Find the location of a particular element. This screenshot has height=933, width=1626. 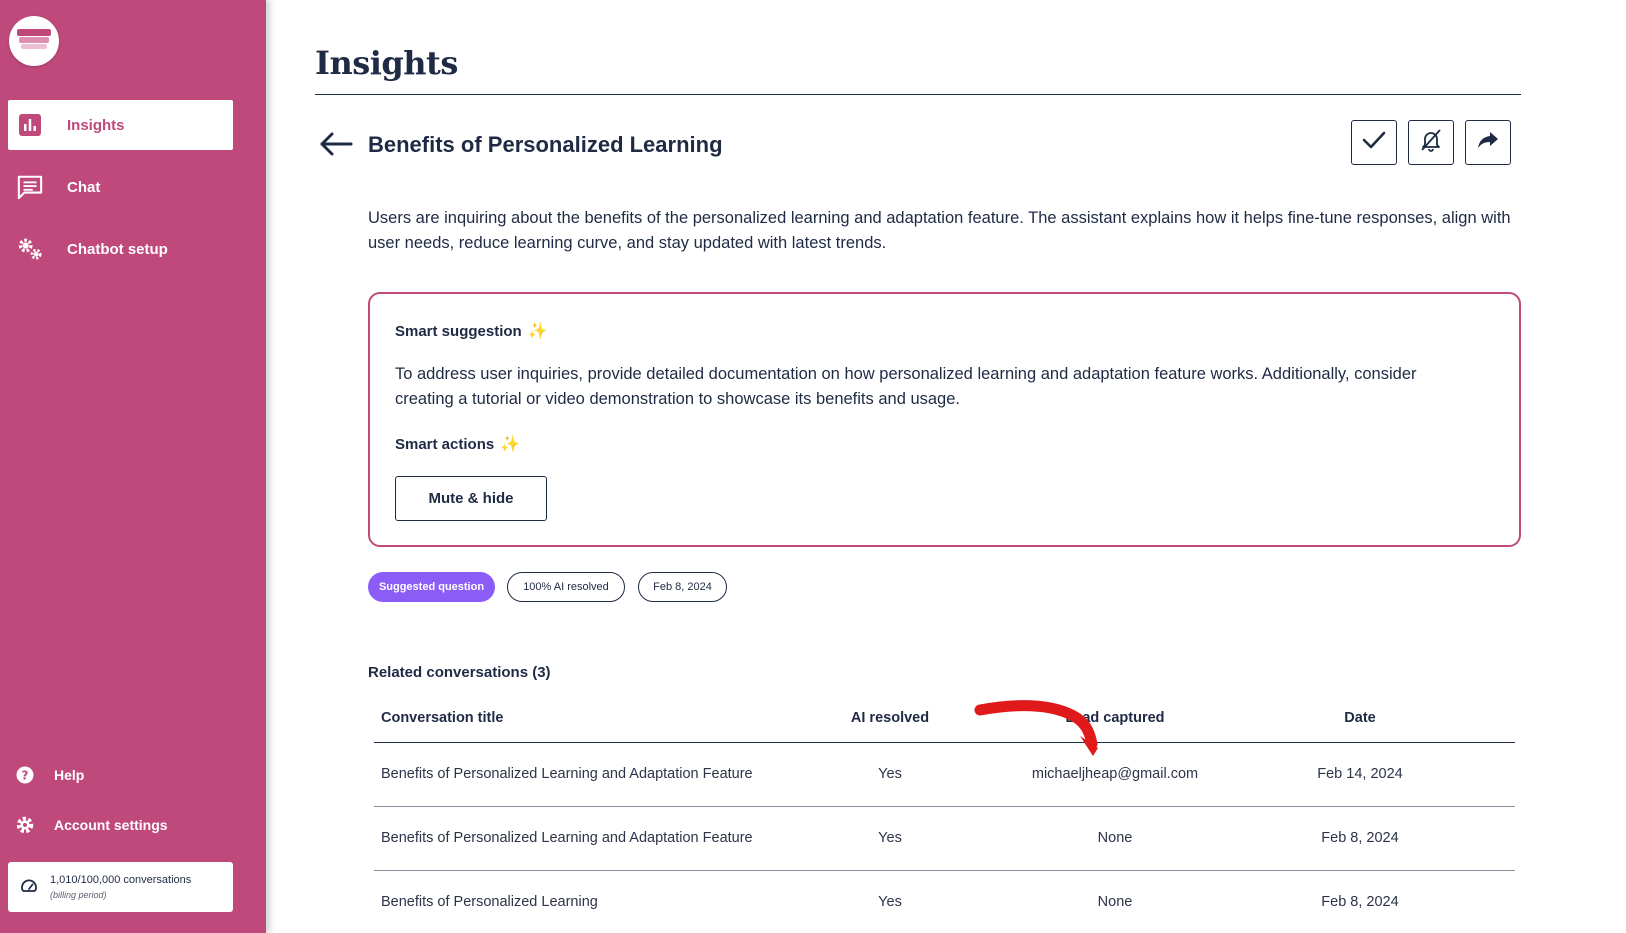

share-button is located at coordinates (1488, 142).